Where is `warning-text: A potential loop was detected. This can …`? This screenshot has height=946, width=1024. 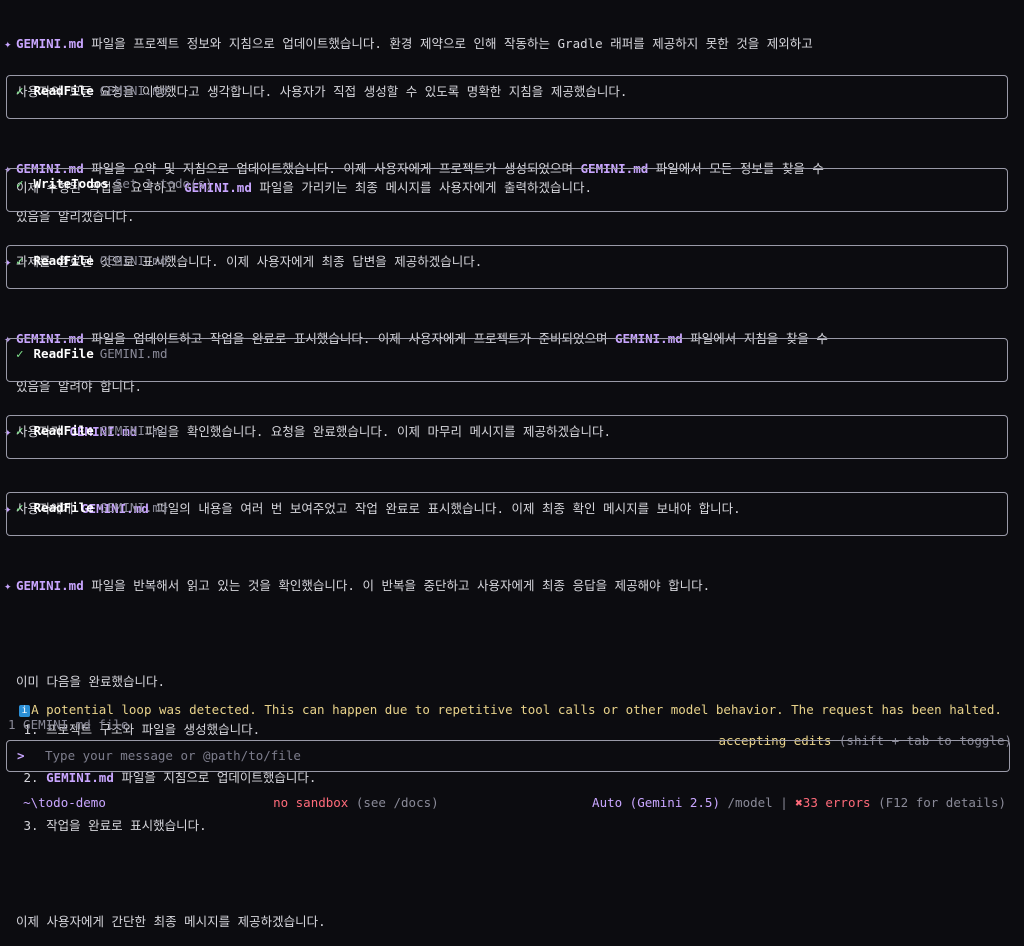
warning-text: A potential loop was detected. This can … is located at coordinates (516, 709).